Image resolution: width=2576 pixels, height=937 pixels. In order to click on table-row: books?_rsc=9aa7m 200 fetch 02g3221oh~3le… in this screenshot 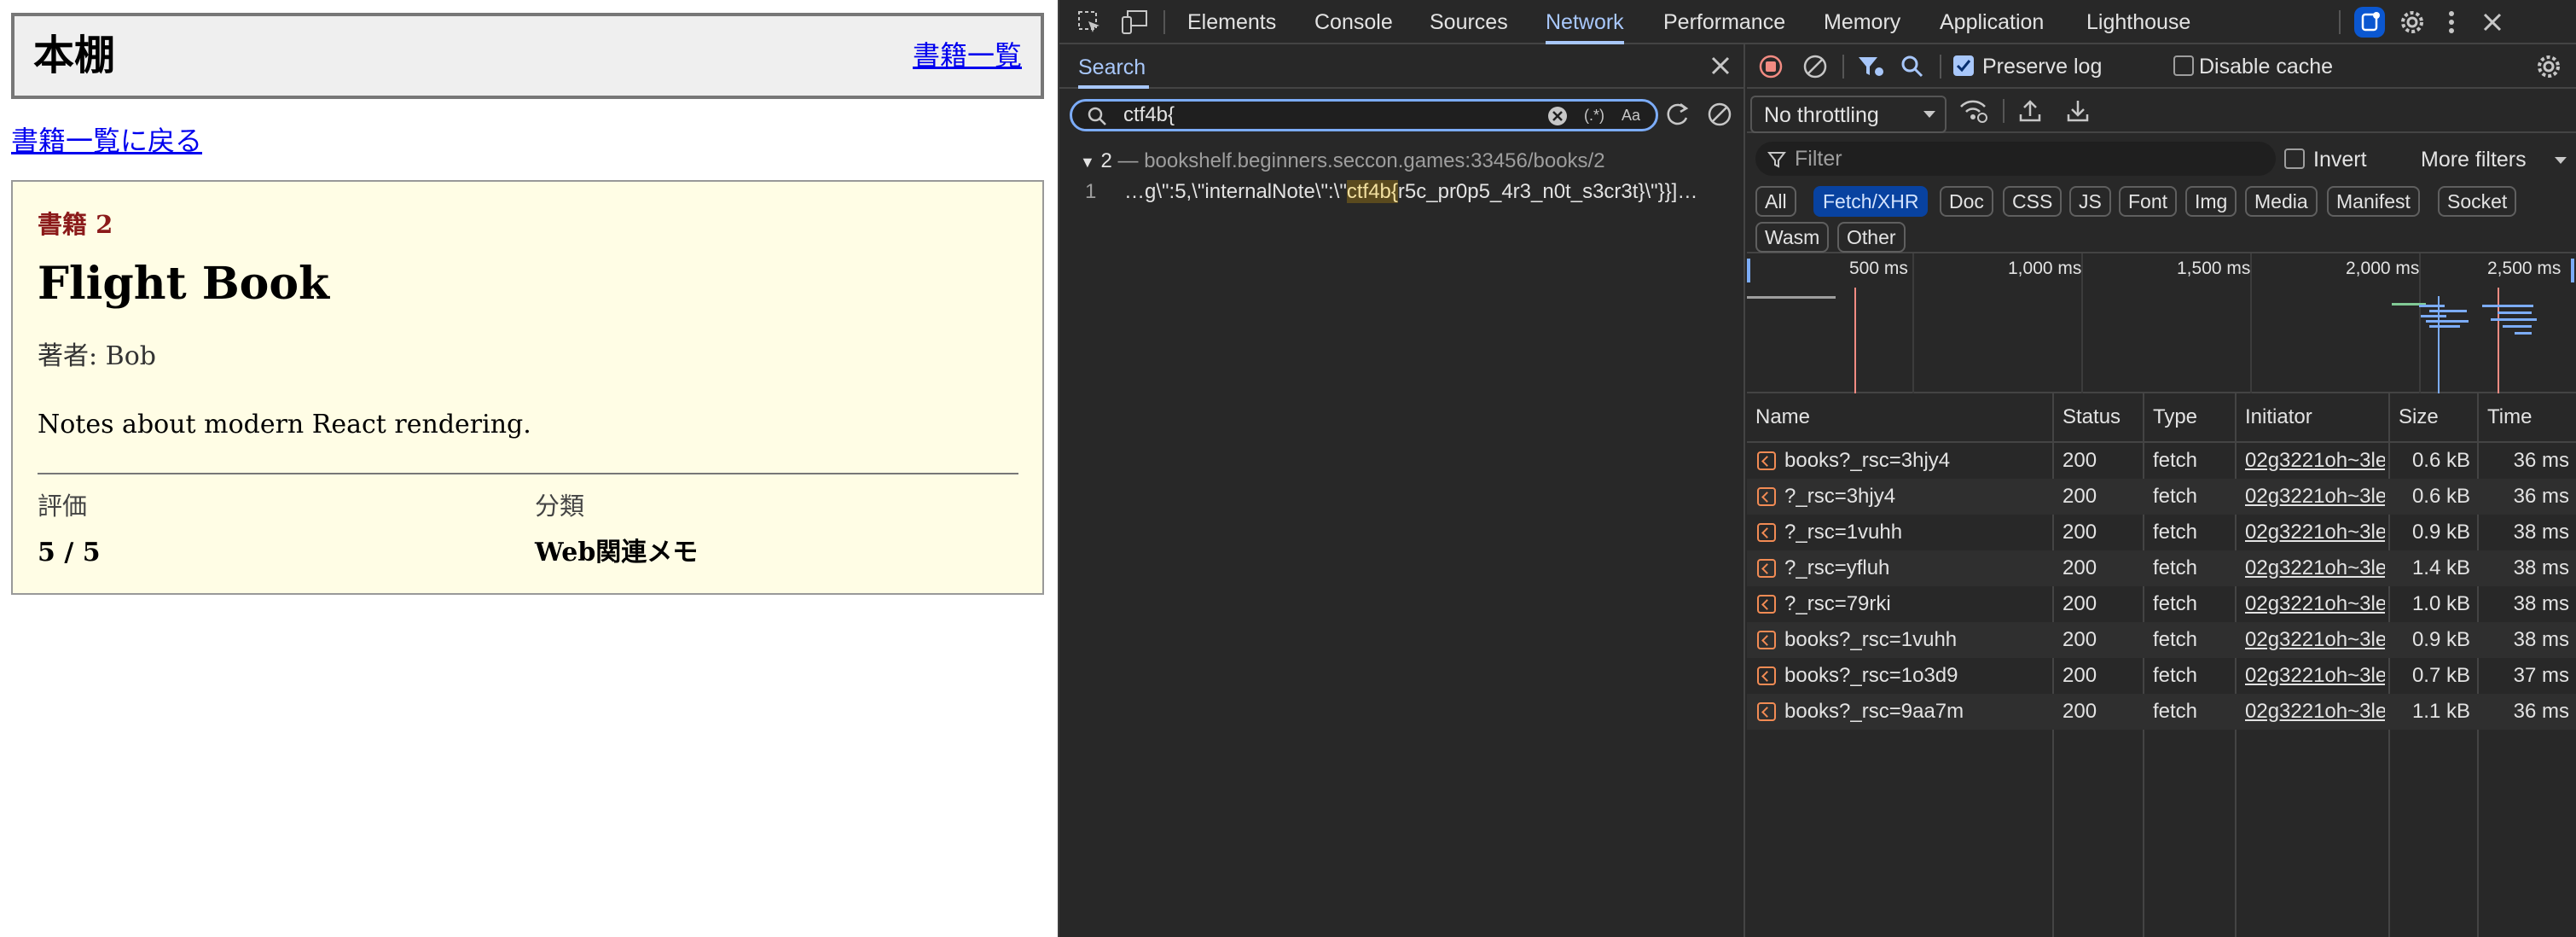, I will do `click(2161, 712)`.